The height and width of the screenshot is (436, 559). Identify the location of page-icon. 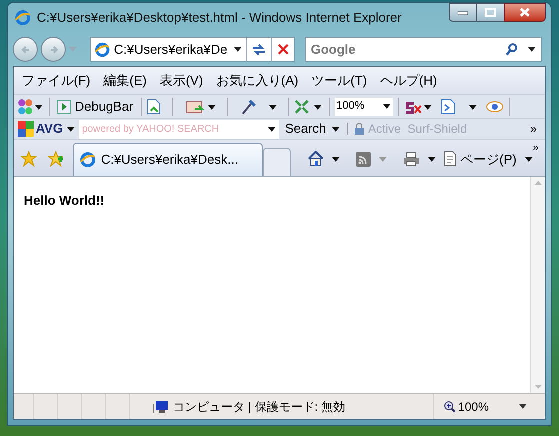
(450, 159).